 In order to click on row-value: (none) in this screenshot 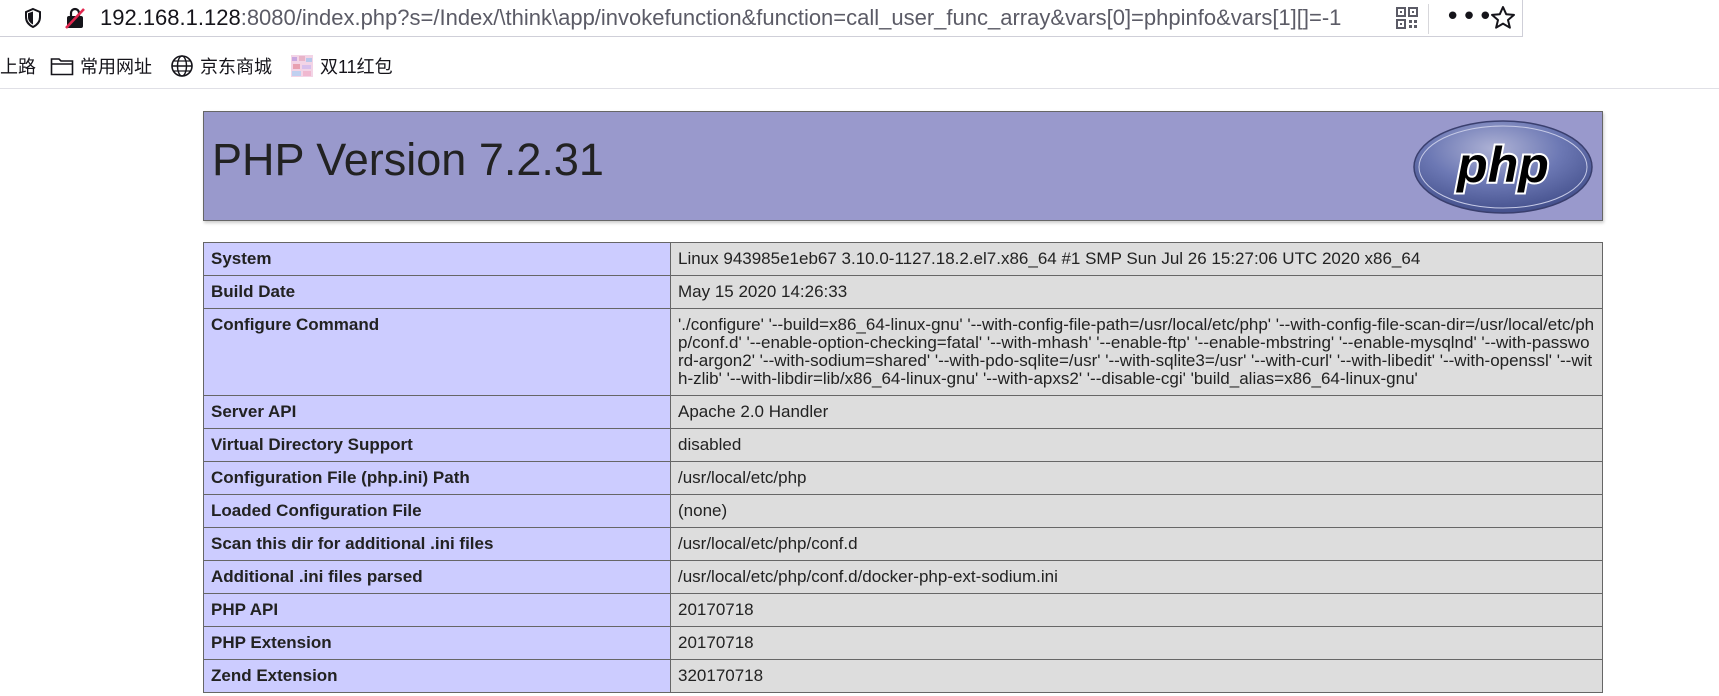, I will do `click(1136, 511)`.